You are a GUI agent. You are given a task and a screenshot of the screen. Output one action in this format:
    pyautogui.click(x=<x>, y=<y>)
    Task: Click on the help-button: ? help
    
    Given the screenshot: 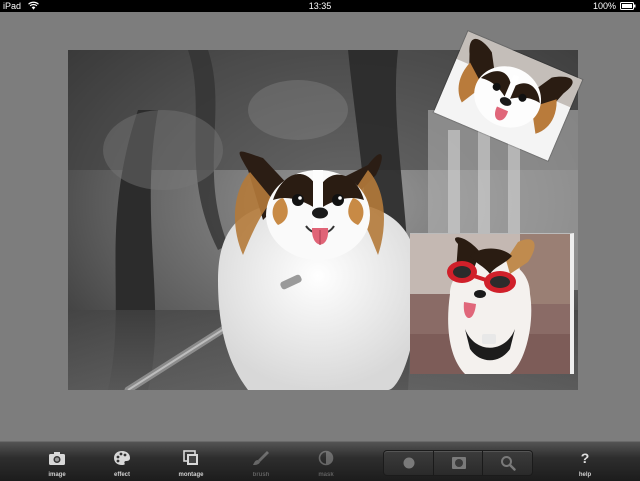 What is the action you would take?
    pyautogui.click(x=585, y=461)
    